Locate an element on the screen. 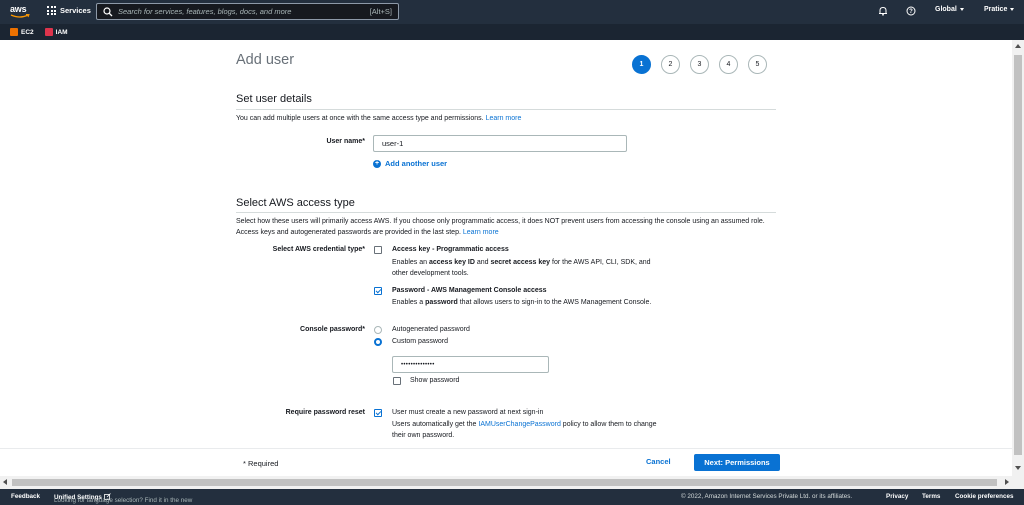  access-key-desc-post: for the AWS API, CLI, SDK, and is located at coordinates (600, 262).